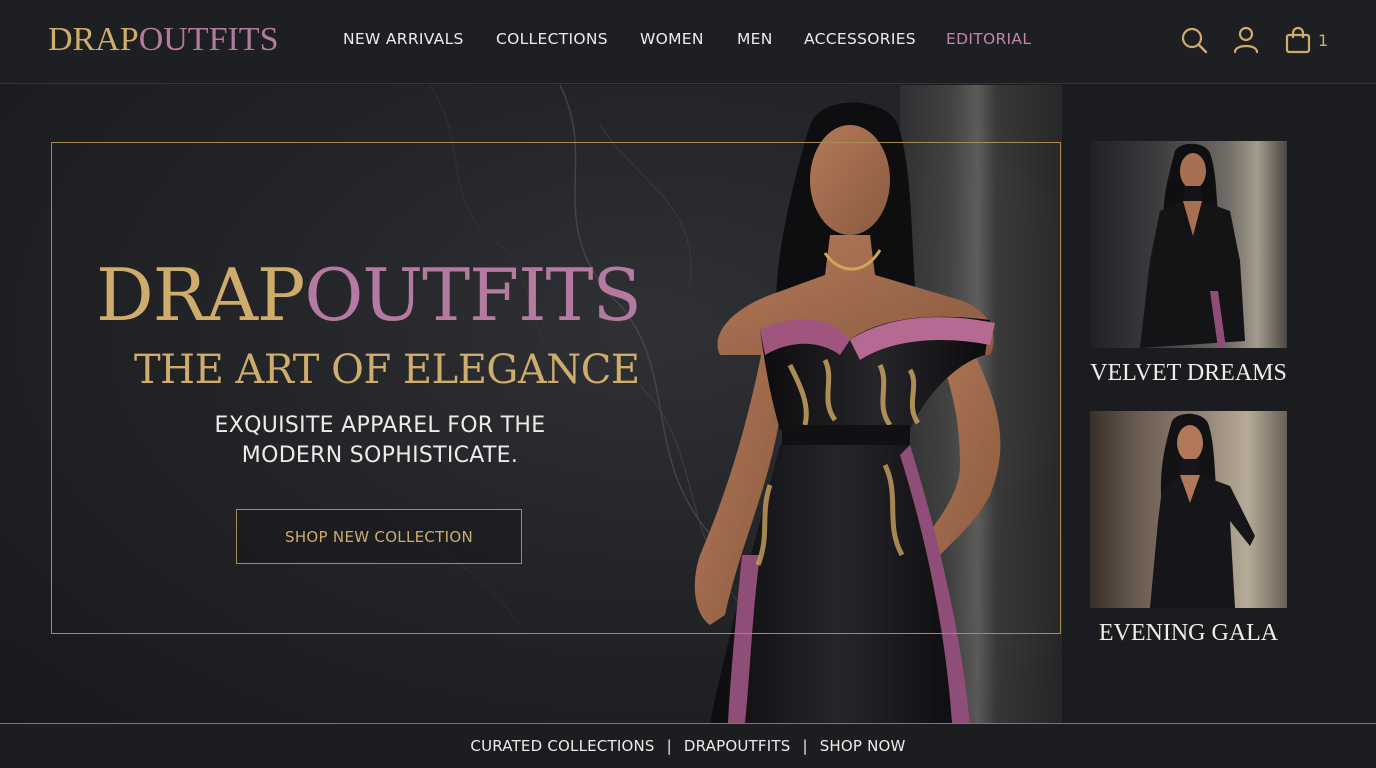 The image size is (1376, 768). What do you see at coordinates (380, 455) in the screenshot?
I see `hero-description-line2: MODERN SOPHISTICATE.` at bounding box center [380, 455].